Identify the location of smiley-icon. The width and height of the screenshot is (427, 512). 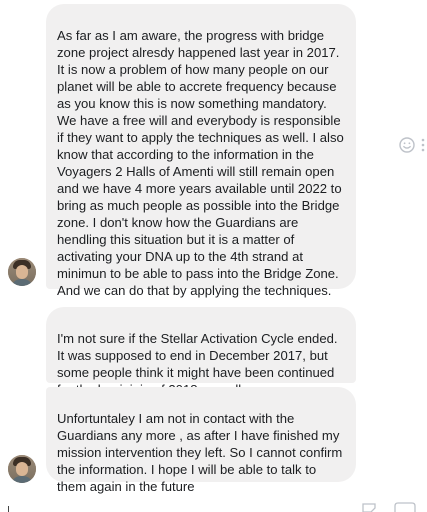
(407, 145).